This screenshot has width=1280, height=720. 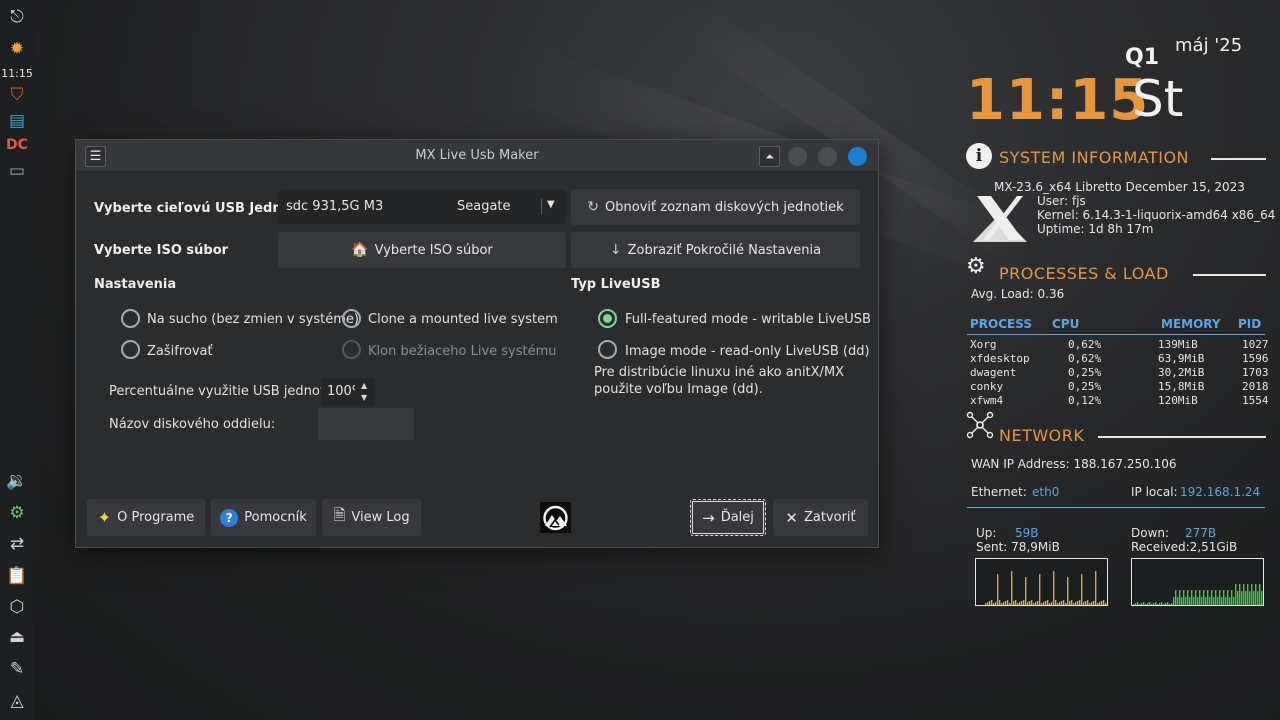 What do you see at coordinates (737, 517) in the screenshot?
I see `next-label: Ďalej` at bounding box center [737, 517].